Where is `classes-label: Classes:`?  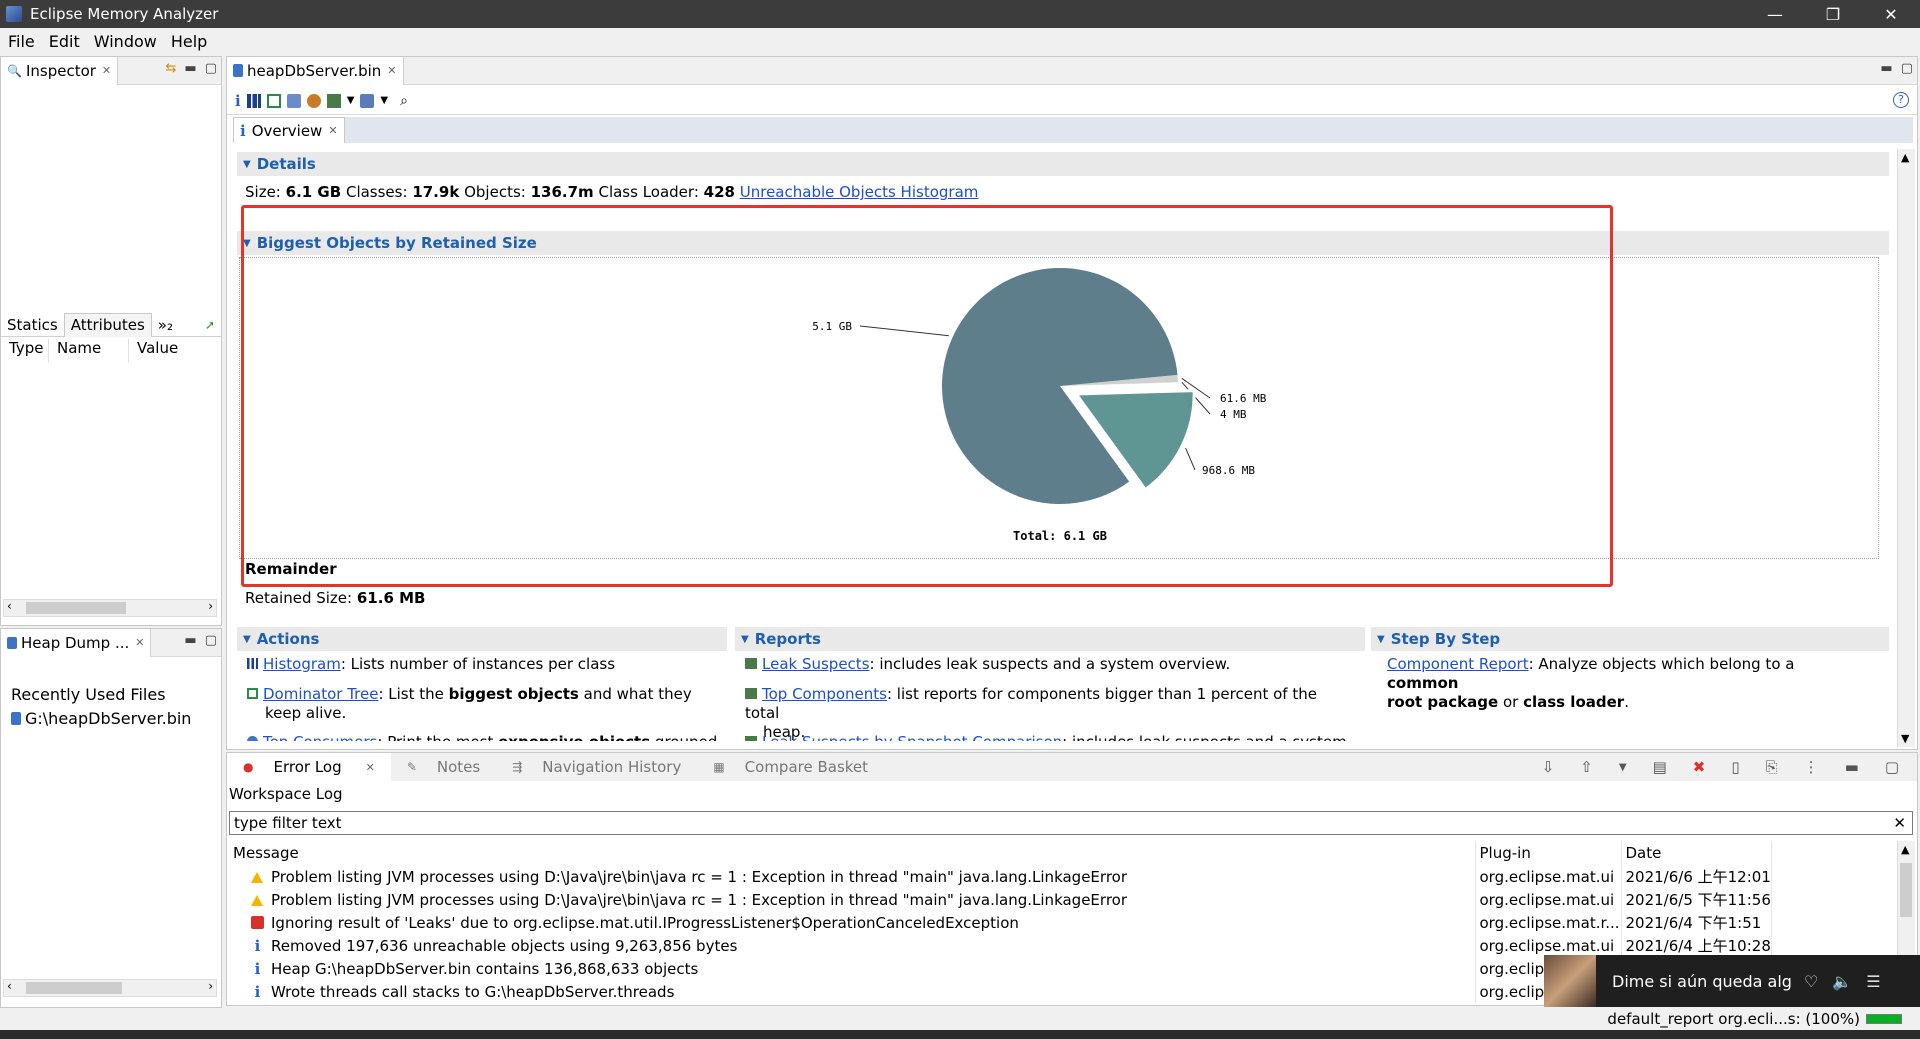 classes-label: Classes: is located at coordinates (376, 192).